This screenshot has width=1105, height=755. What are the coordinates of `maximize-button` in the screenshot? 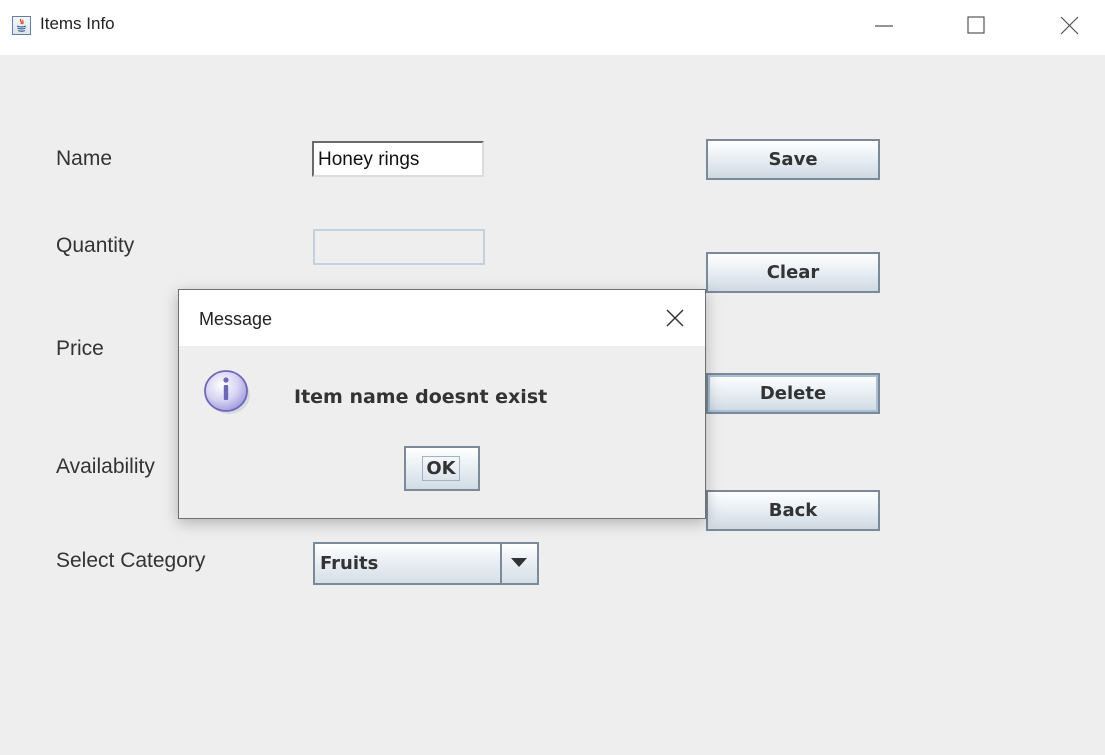 It's located at (977, 26).